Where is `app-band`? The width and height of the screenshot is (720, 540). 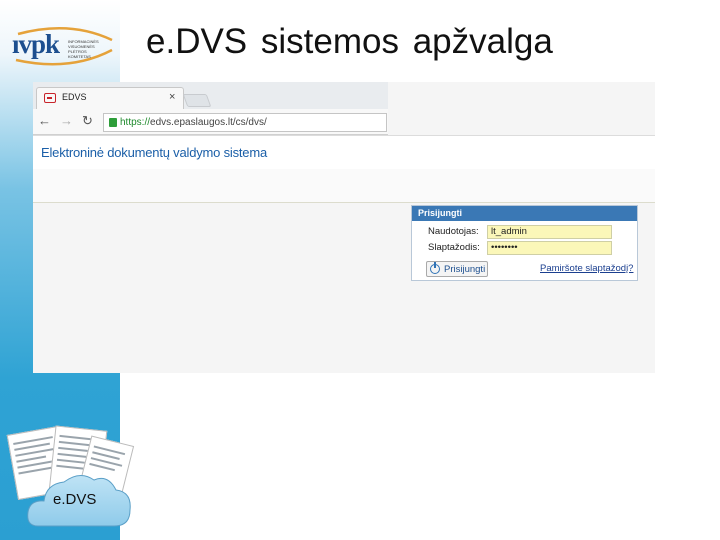
app-band is located at coordinates (344, 186).